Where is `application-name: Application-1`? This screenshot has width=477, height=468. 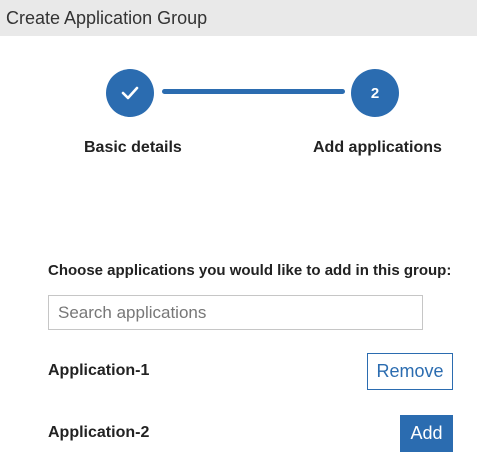 application-name: Application-1 is located at coordinates (99, 370).